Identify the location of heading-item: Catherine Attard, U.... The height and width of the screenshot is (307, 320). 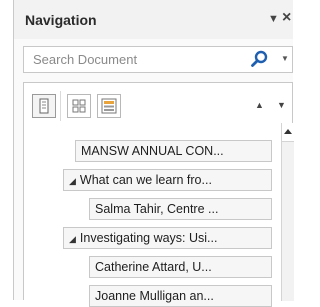
(180, 267).